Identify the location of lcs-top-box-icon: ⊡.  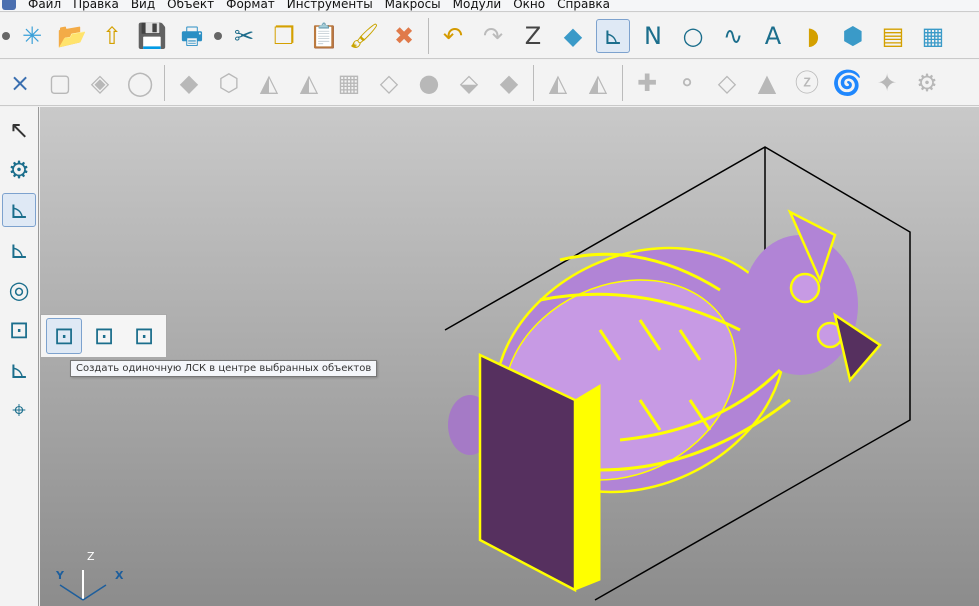
(104, 336).